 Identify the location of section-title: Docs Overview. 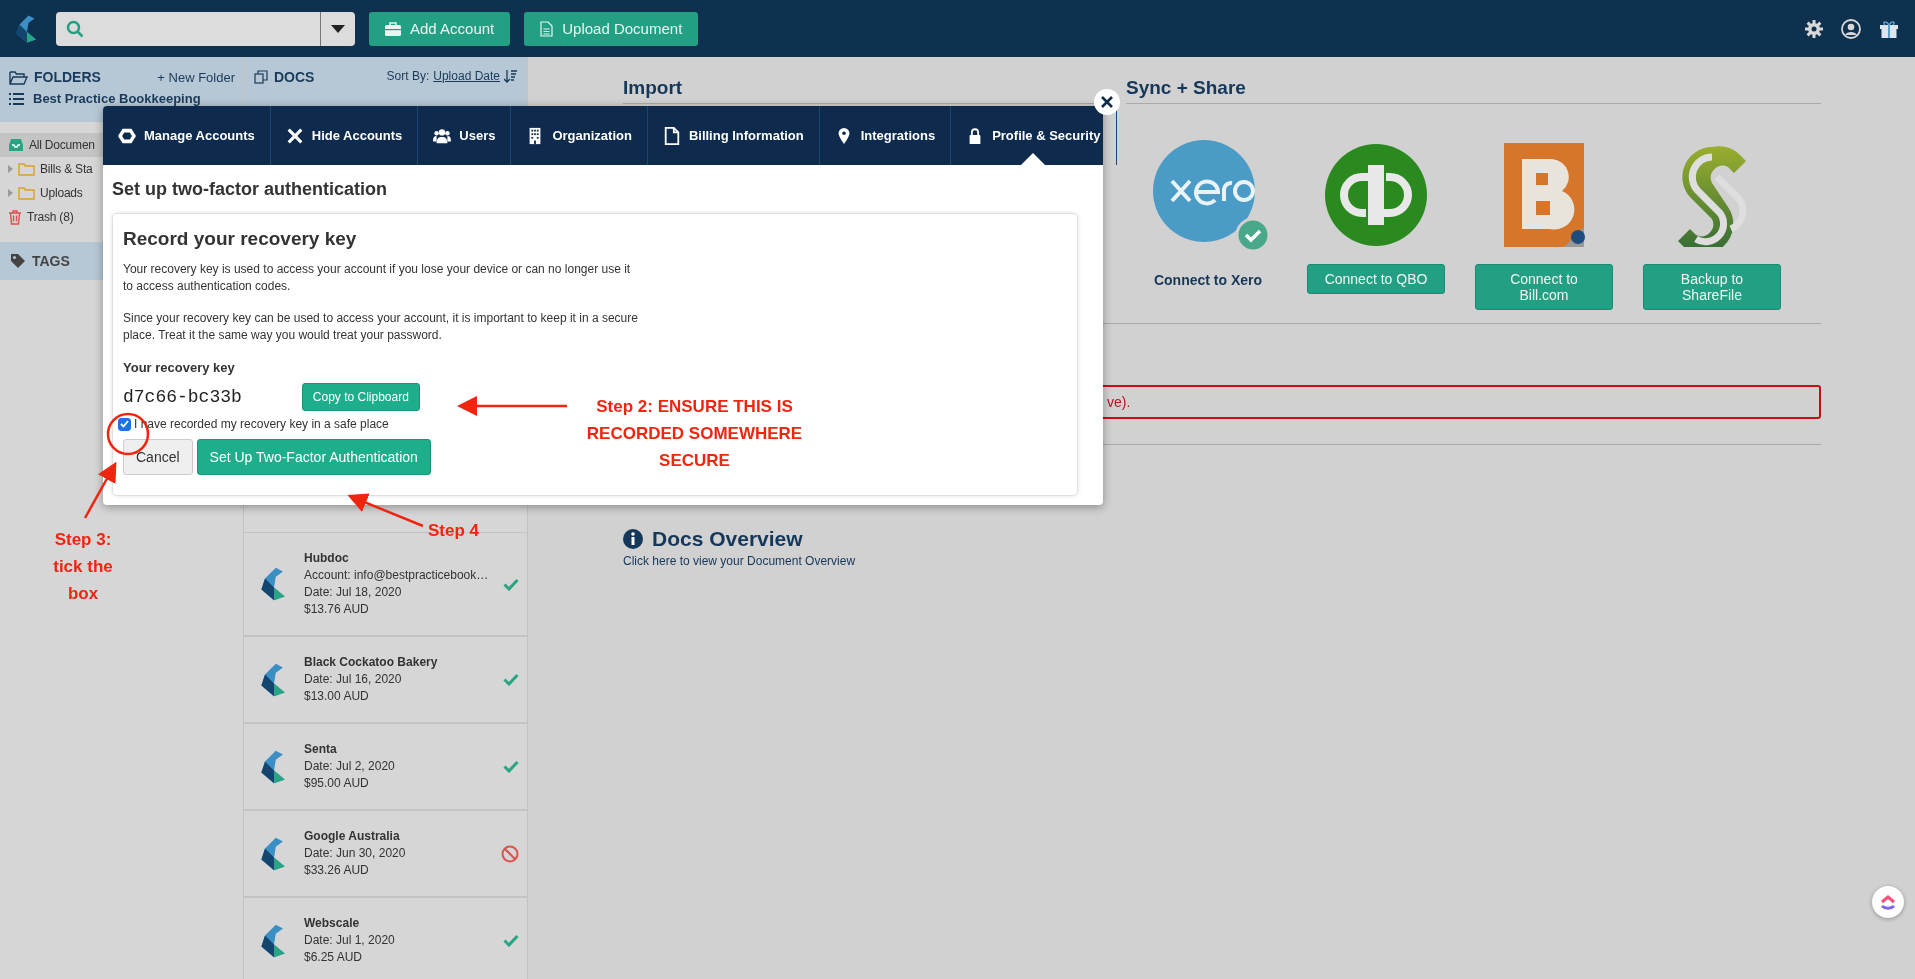
(727, 539).